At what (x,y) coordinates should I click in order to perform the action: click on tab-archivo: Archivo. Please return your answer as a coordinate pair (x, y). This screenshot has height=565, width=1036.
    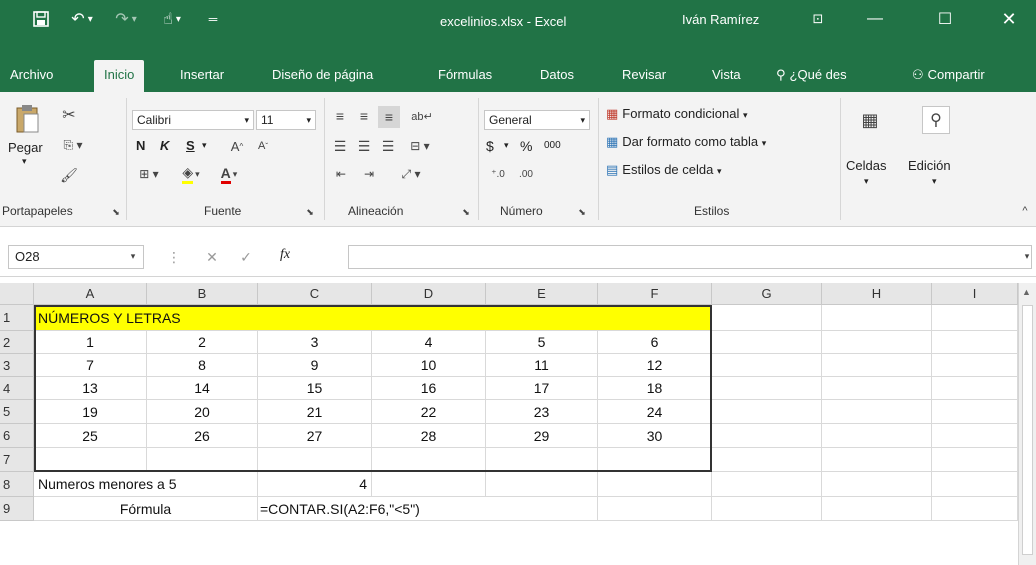
    Looking at the image, I should click on (31, 75).